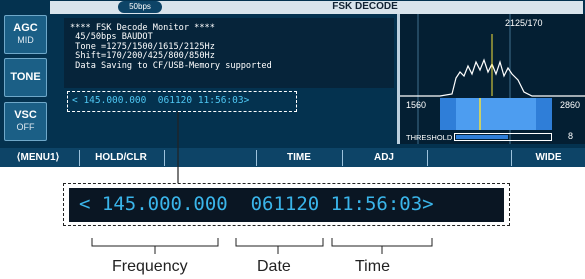 The image size is (585, 279). I want to click on date-label: Date, so click(274, 266).